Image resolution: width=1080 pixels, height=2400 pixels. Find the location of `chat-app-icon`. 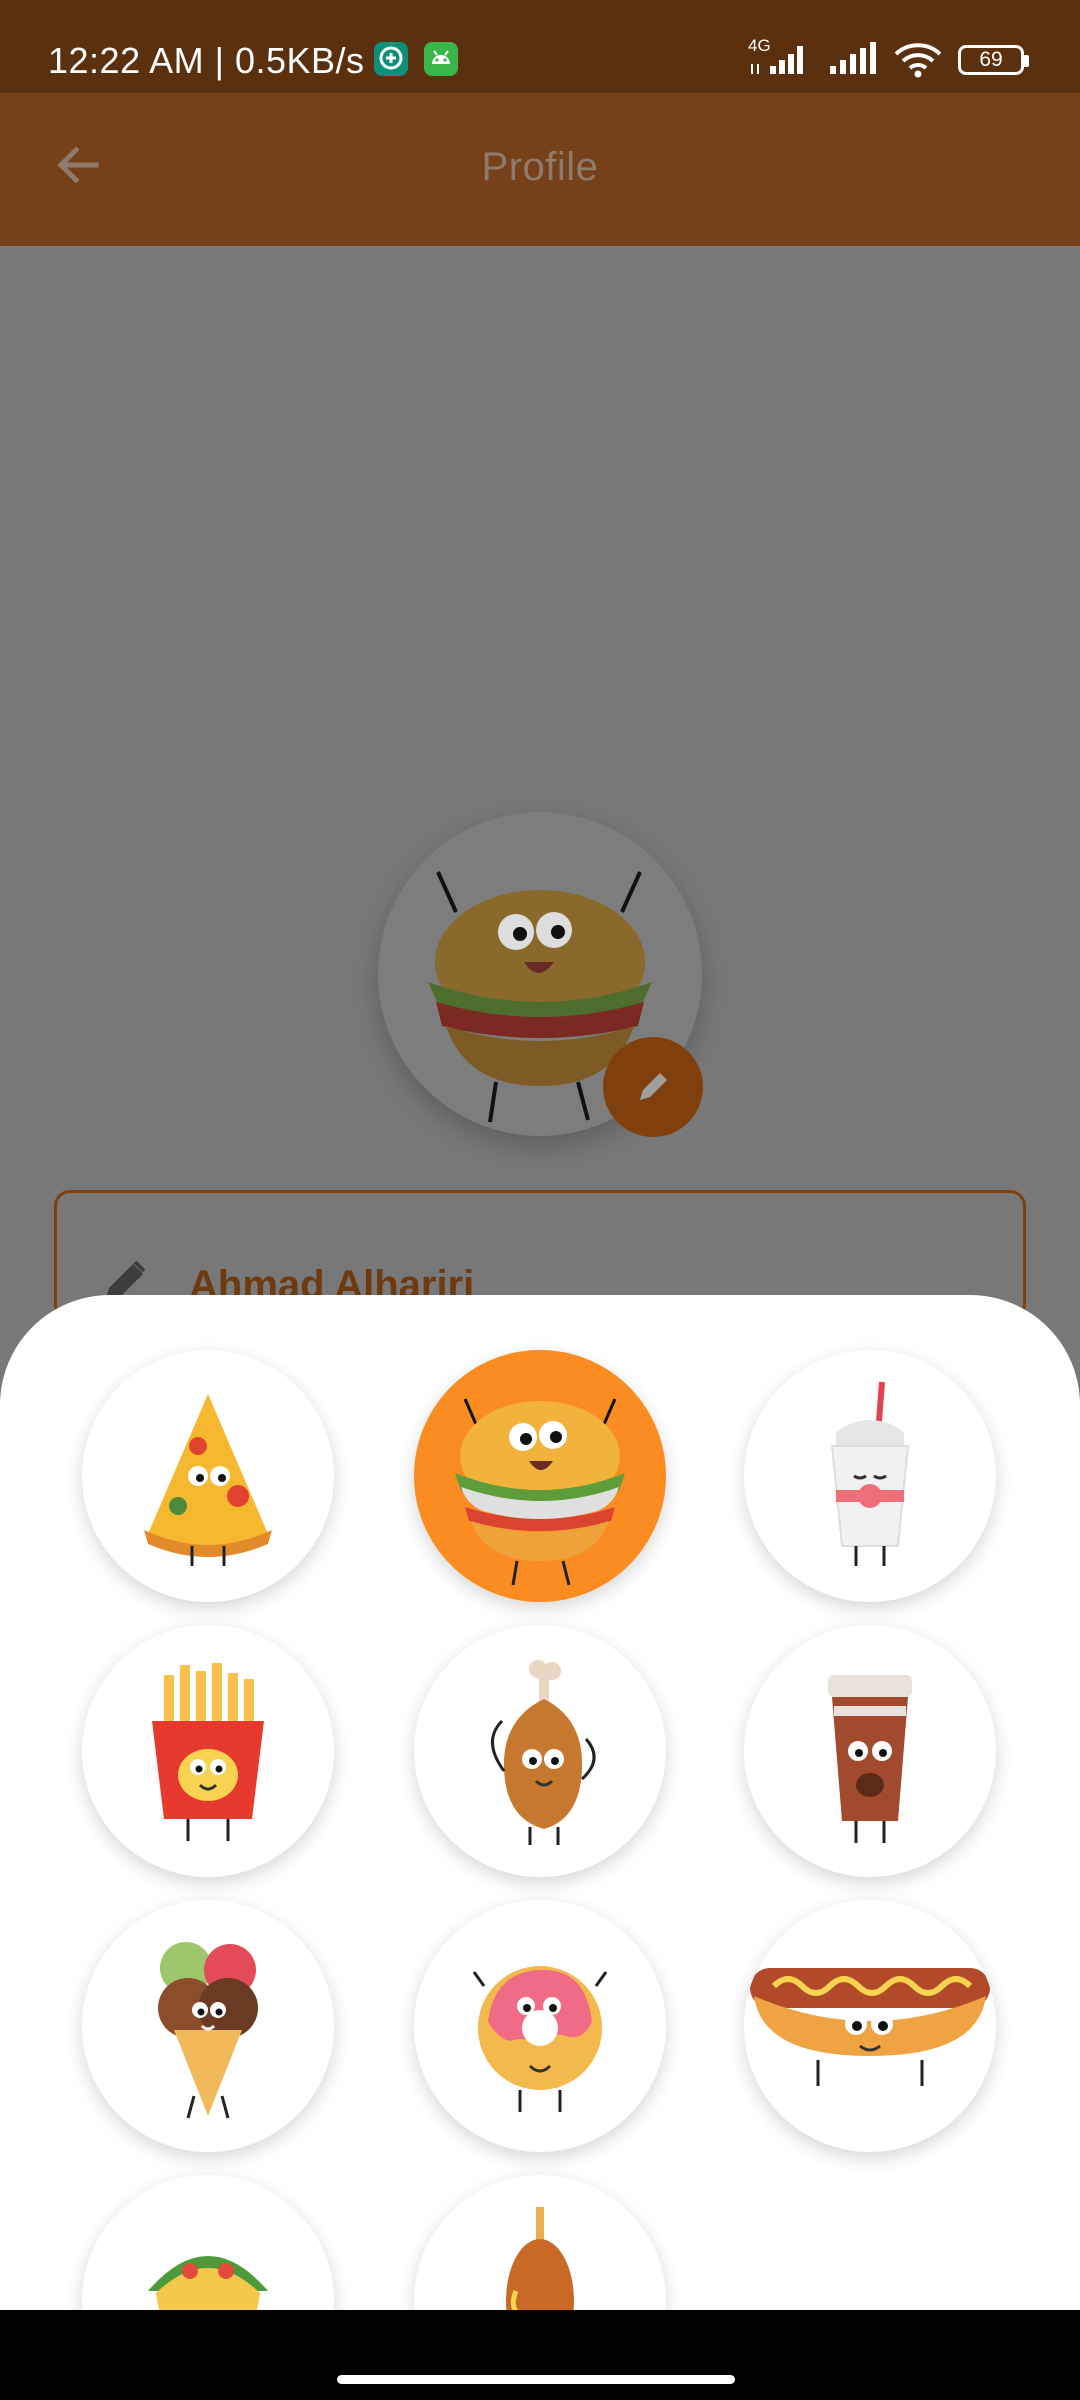

chat-app-icon is located at coordinates (391, 59).